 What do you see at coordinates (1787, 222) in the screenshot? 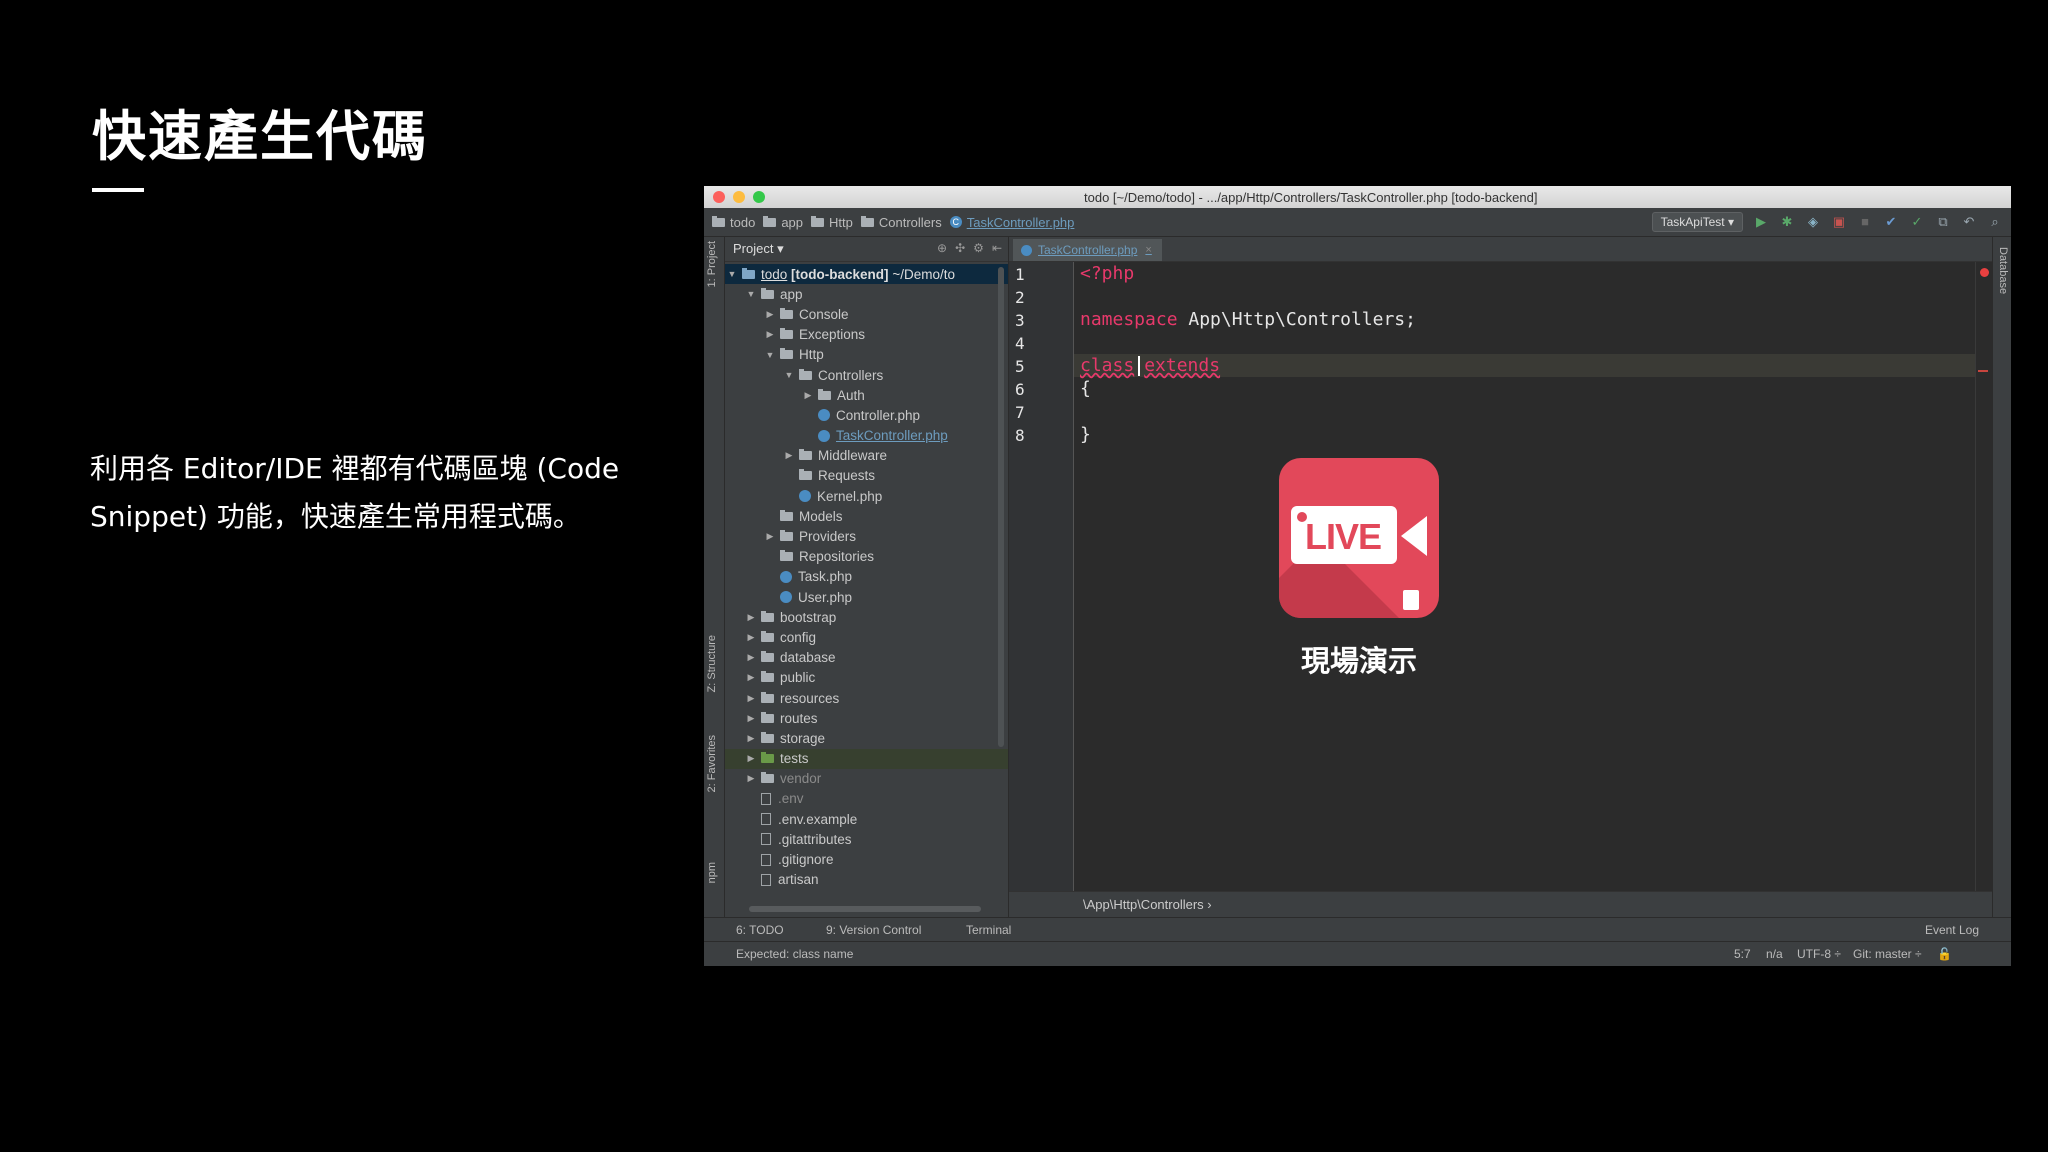
I see `debug-icon: ✱` at bounding box center [1787, 222].